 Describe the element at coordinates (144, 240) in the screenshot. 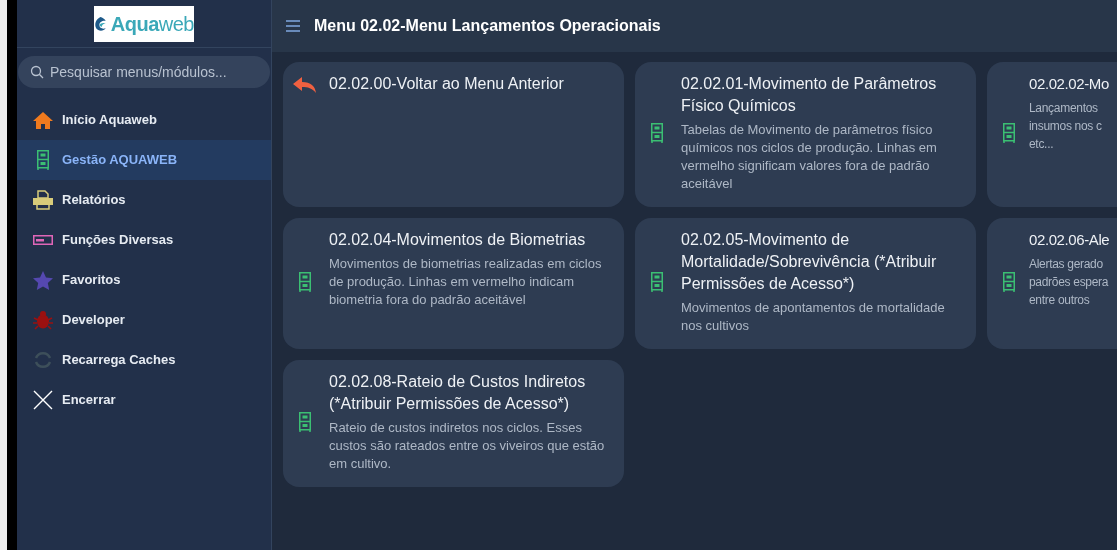

I see `sidebar-item: Funções Diversas` at that location.